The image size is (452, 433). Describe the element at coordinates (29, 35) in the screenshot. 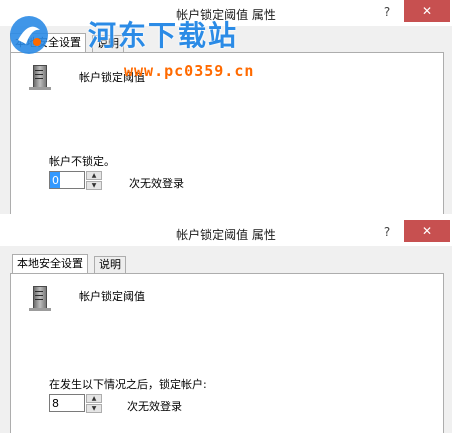

I see `site-logo-icon` at that location.